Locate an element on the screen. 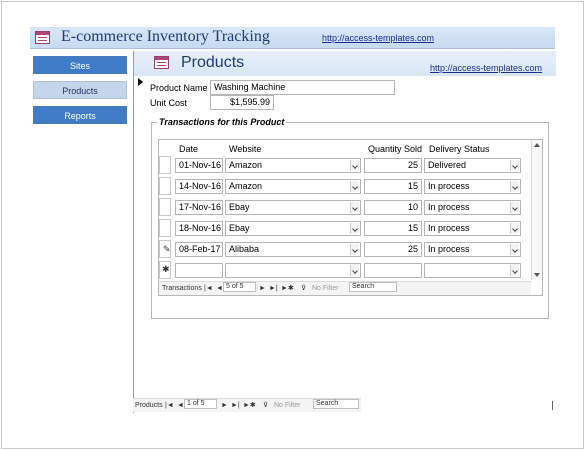  column-header-quantity: Quantity Sold is located at coordinates (395, 149).